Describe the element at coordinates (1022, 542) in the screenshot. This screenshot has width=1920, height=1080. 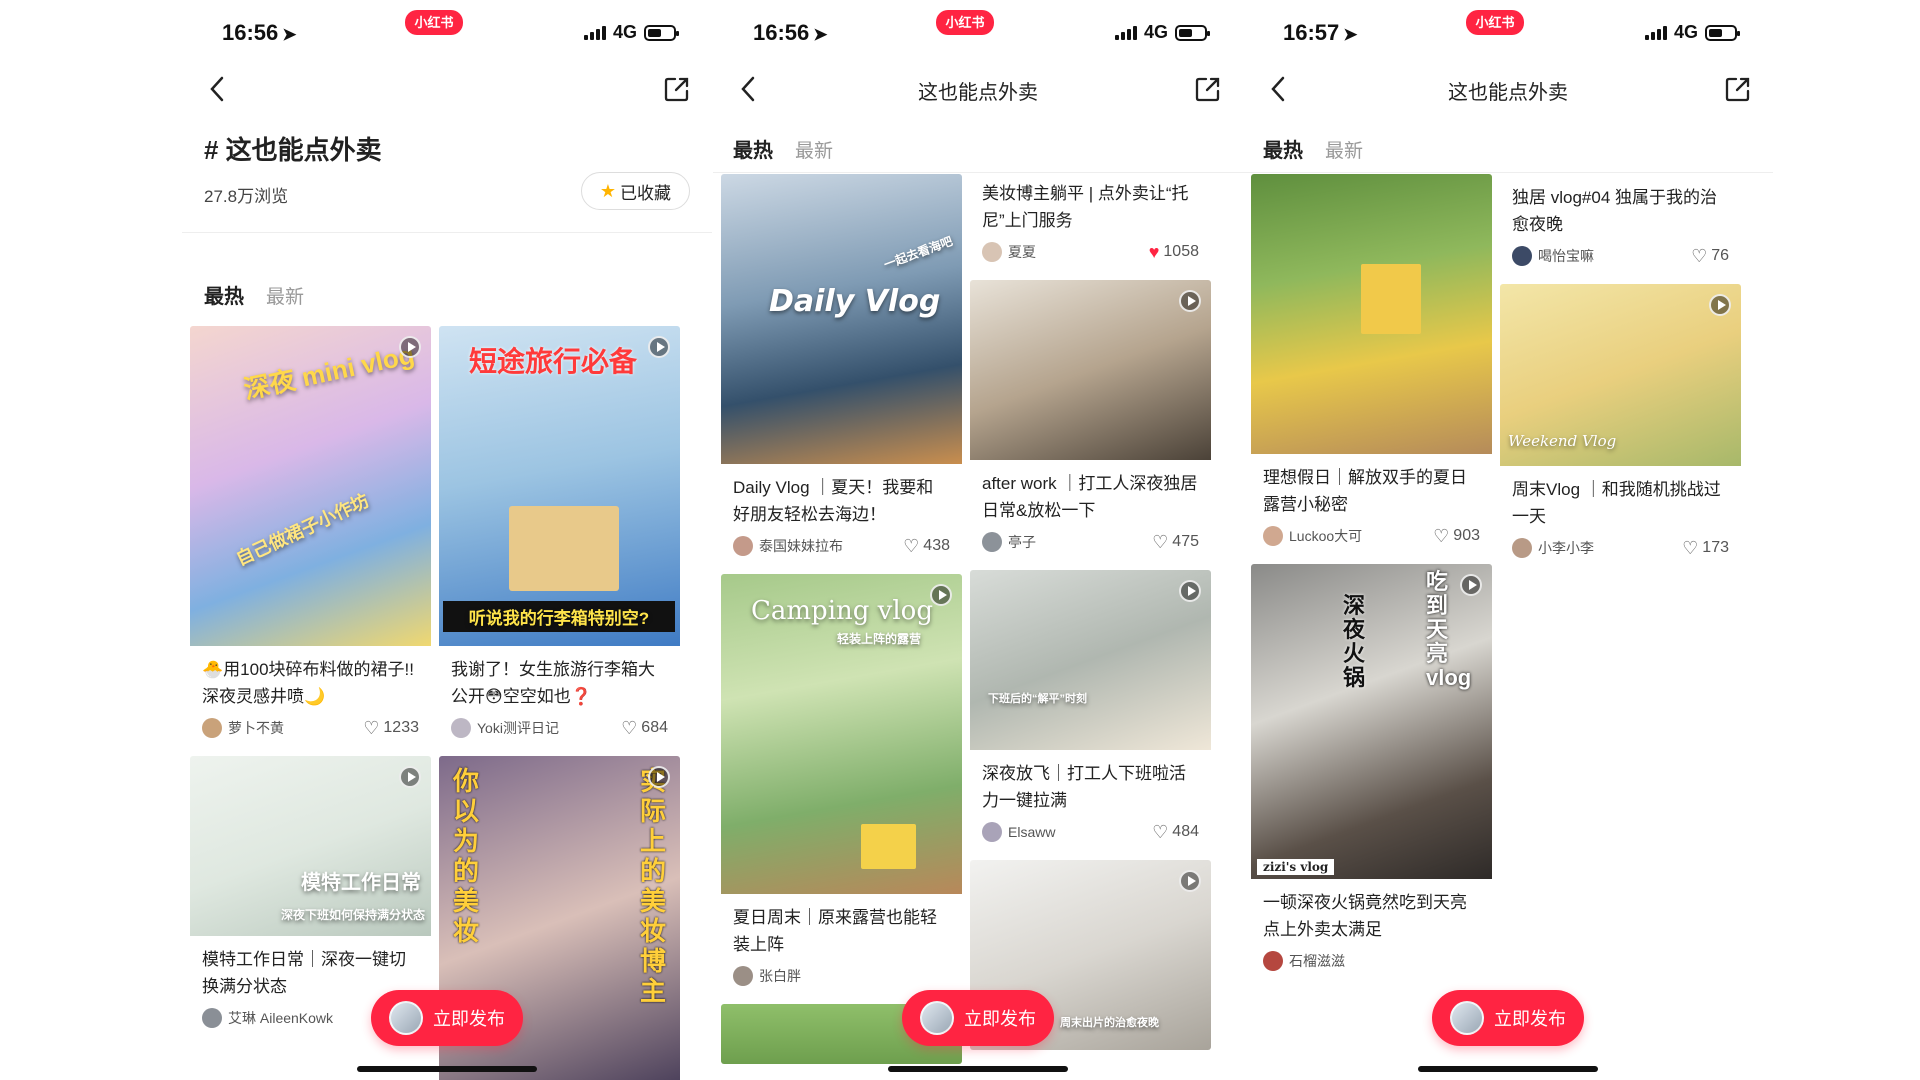
I see `author-name: 亭子` at that location.